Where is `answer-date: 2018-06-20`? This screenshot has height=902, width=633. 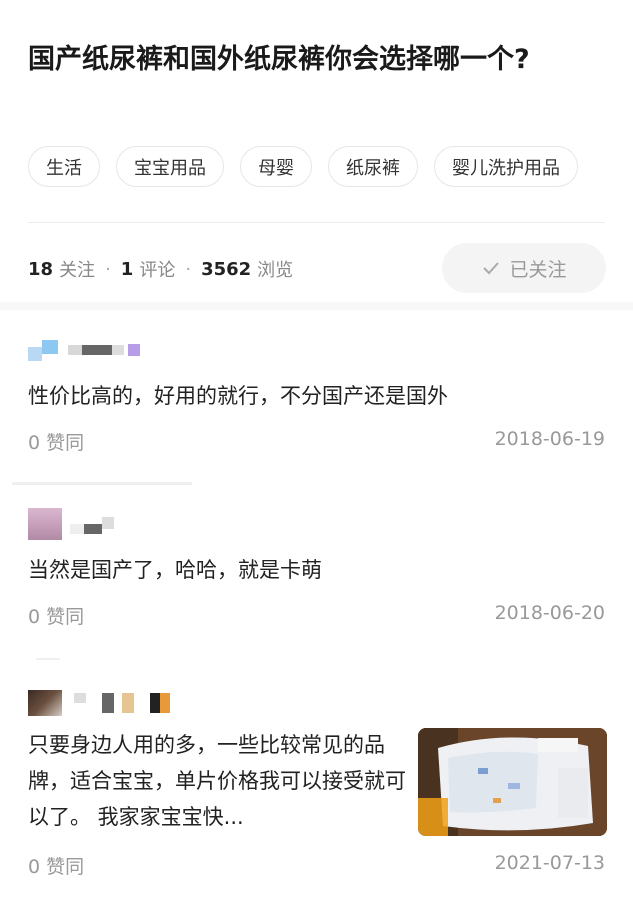
answer-date: 2018-06-20 is located at coordinates (549, 613).